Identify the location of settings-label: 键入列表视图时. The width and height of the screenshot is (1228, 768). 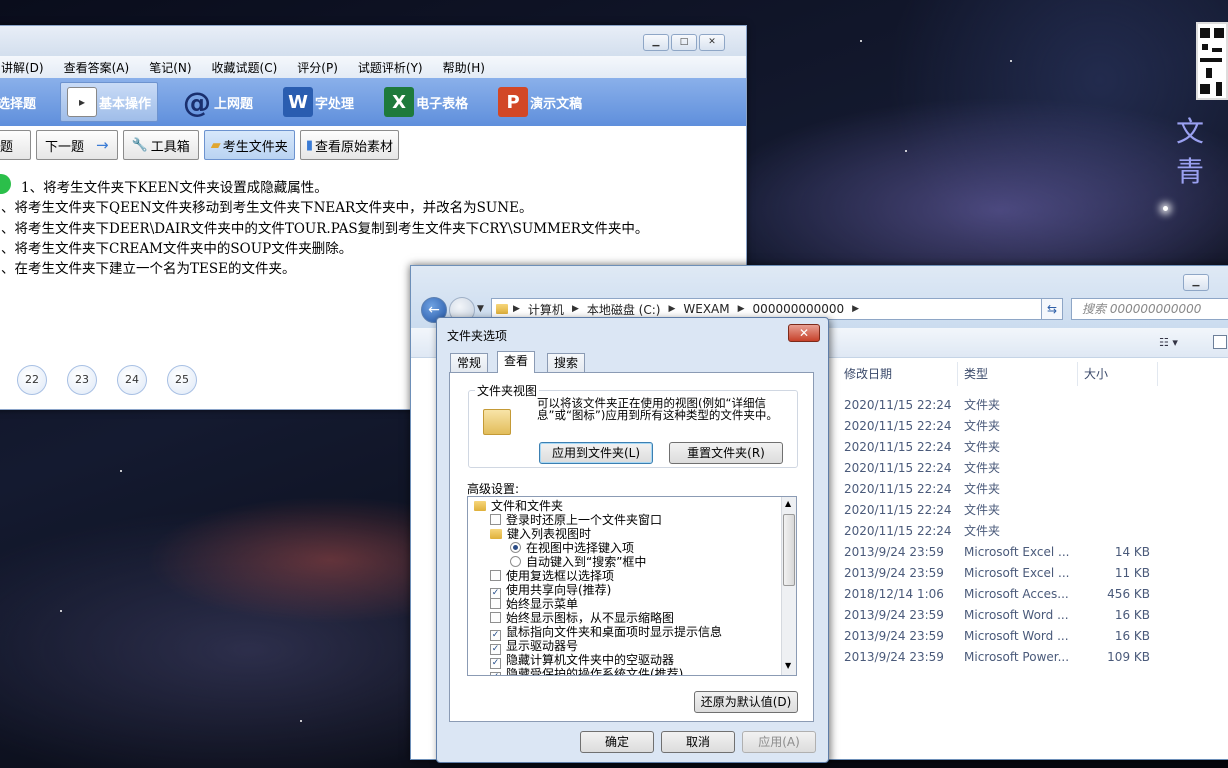
(549, 534).